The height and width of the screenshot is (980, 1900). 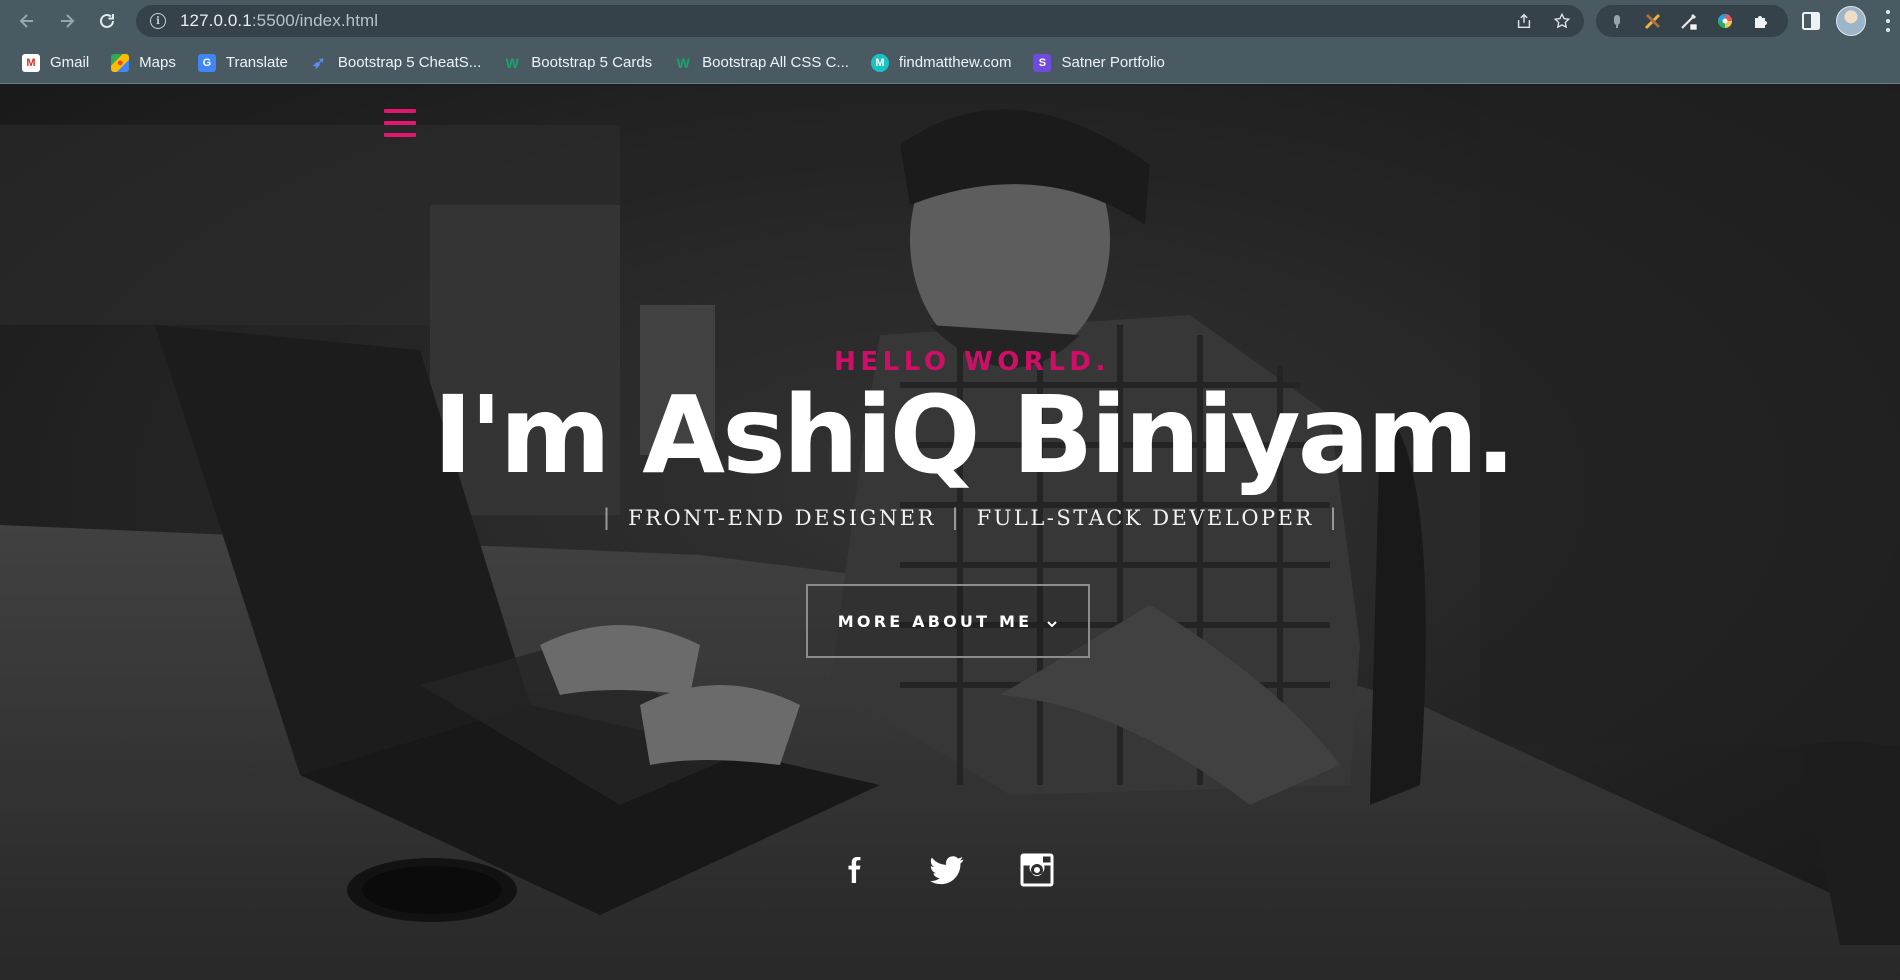 What do you see at coordinates (1052, 621) in the screenshot?
I see `chevron-down-icon` at bounding box center [1052, 621].